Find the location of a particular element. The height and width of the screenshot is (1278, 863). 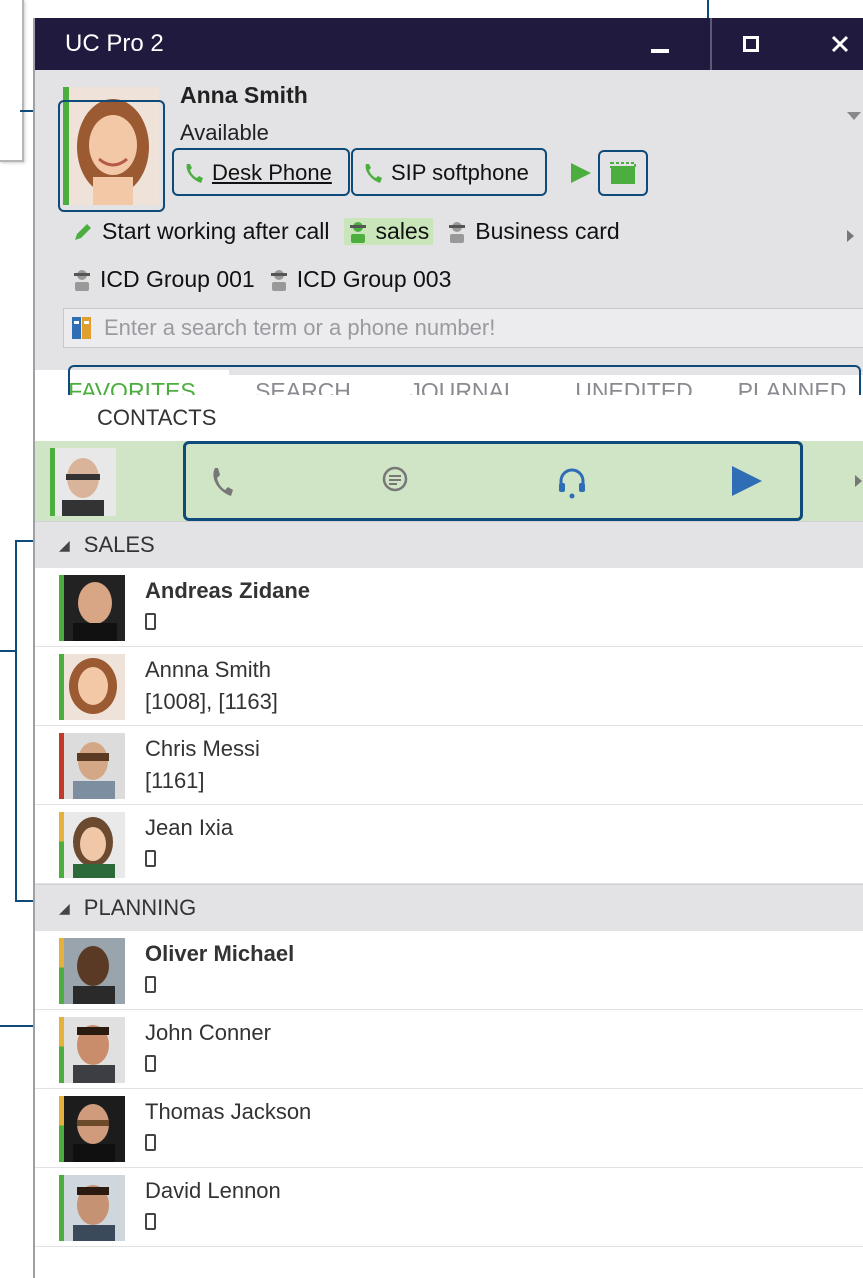

start-working-chip: Start working after call is located at coordinates (201, 231).